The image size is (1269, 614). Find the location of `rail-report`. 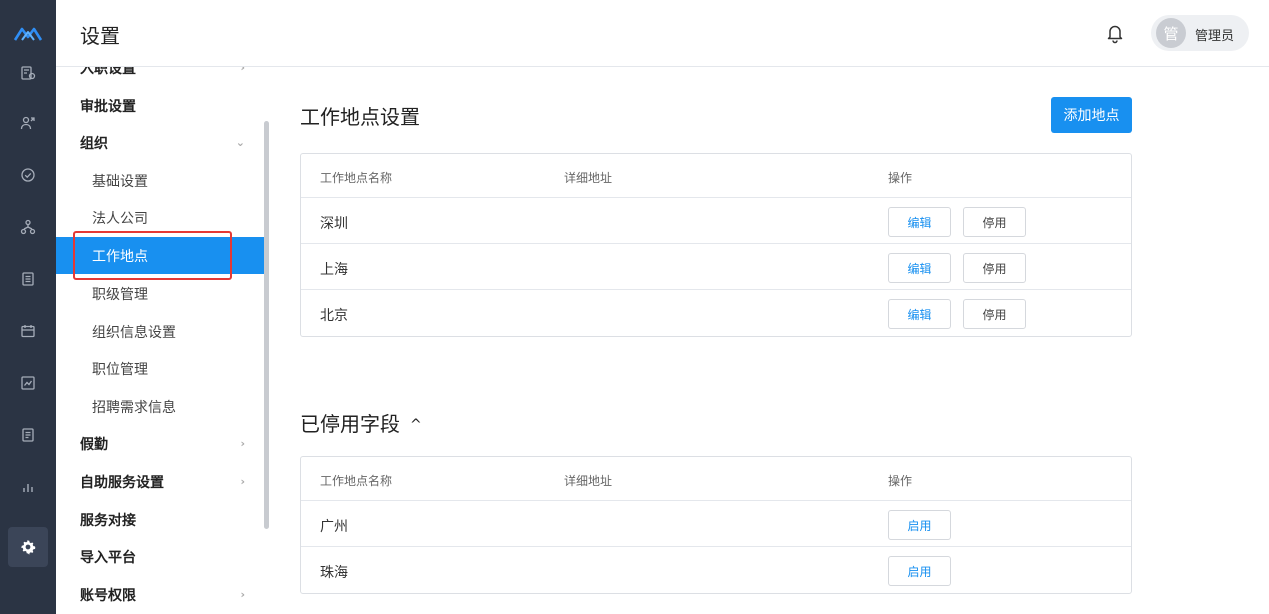

rail-report is located at coordinates (28, 383).